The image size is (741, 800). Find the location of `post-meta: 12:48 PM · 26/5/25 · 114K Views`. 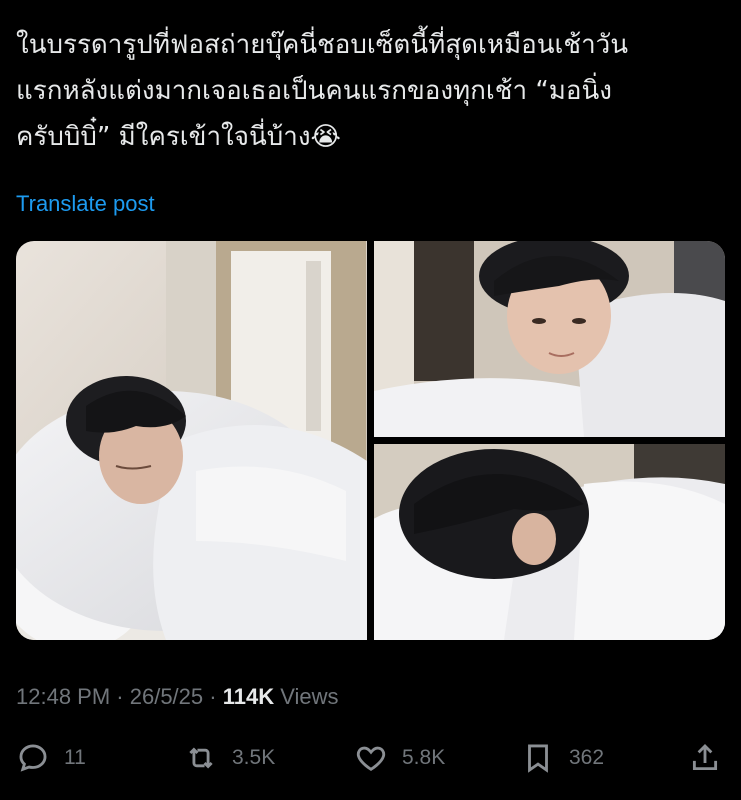

post-meta: 12:48 PM · 26/5/25 · 114K Views is located at coordinates (177, 697).